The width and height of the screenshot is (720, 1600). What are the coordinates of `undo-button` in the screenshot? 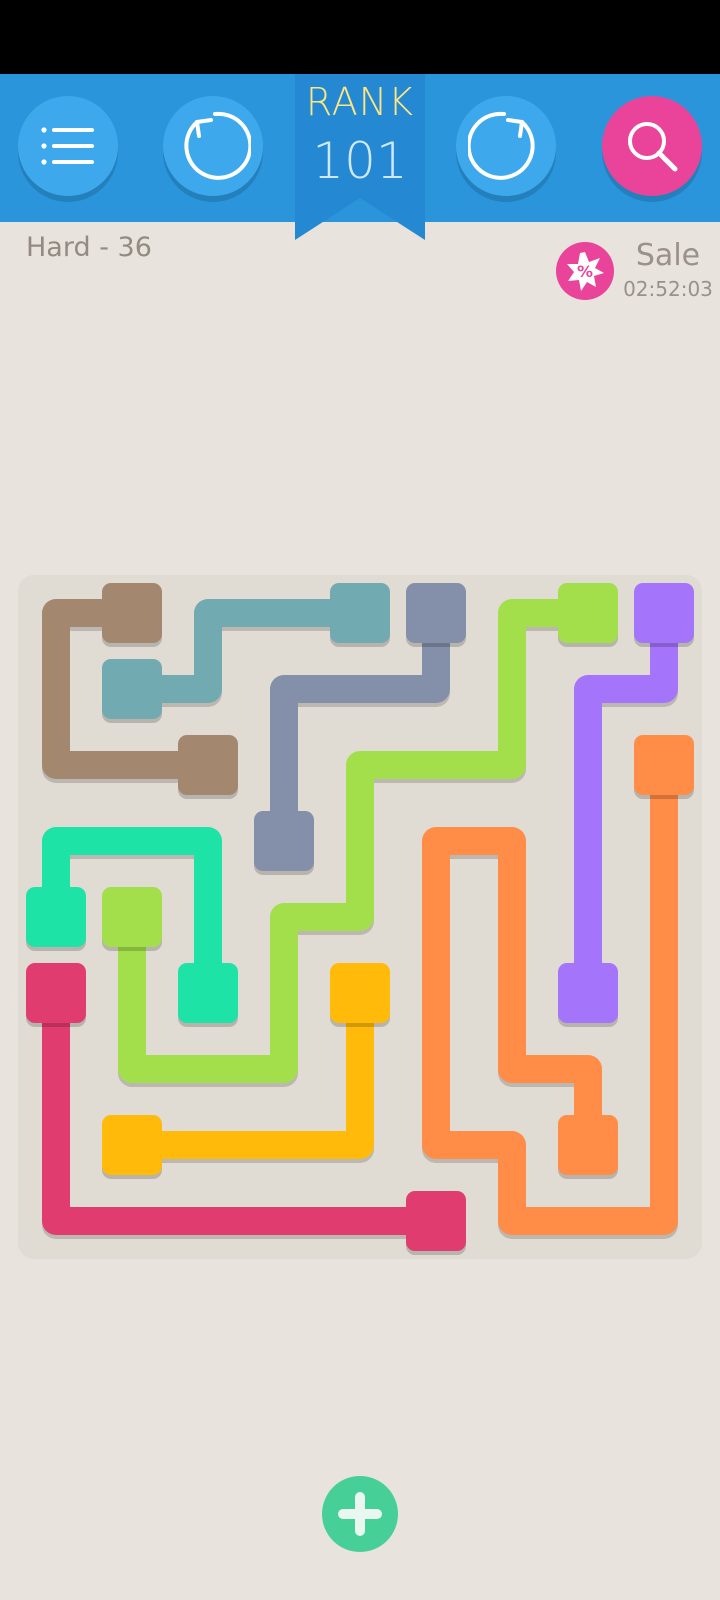 It's located at (213, 146).